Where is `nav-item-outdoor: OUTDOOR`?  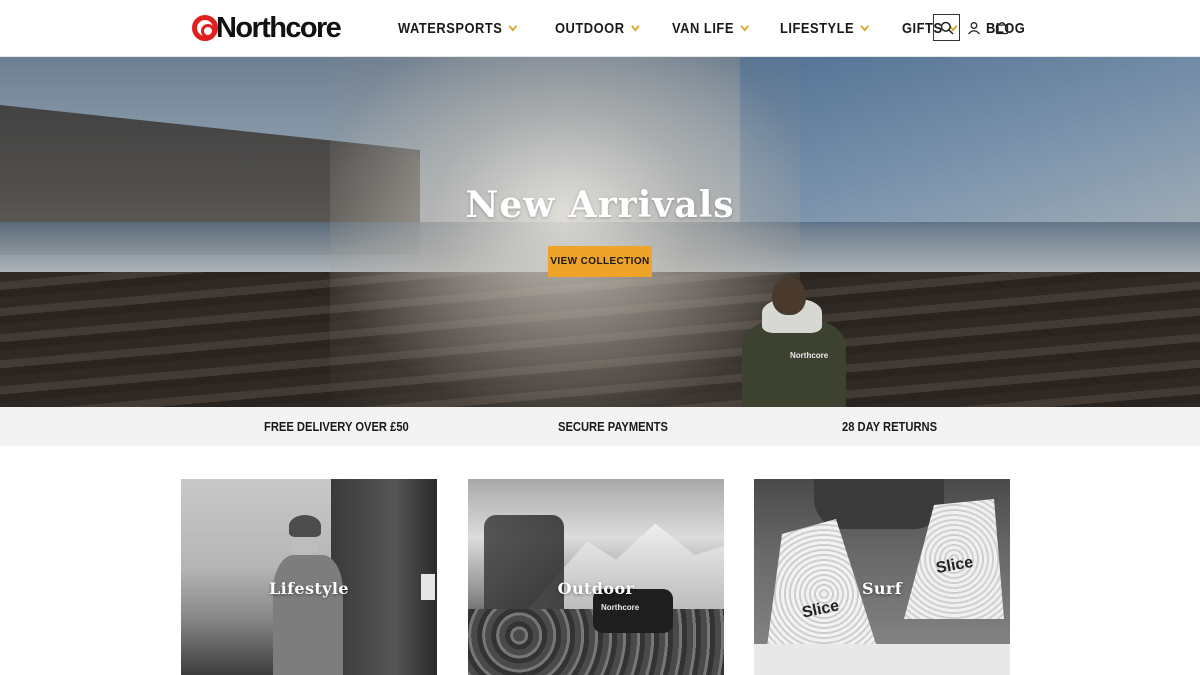
nav-item-outdoor: OUTDOOR is located at coordinates (597, 28).